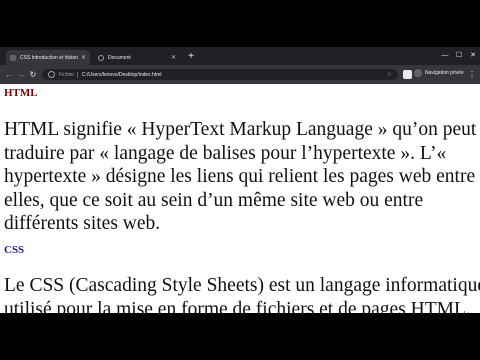 The image size is (480, 360). Describe the element at coordinates (473, 56) in the screenshot. I see `close-window-icon: ✕` at that location.